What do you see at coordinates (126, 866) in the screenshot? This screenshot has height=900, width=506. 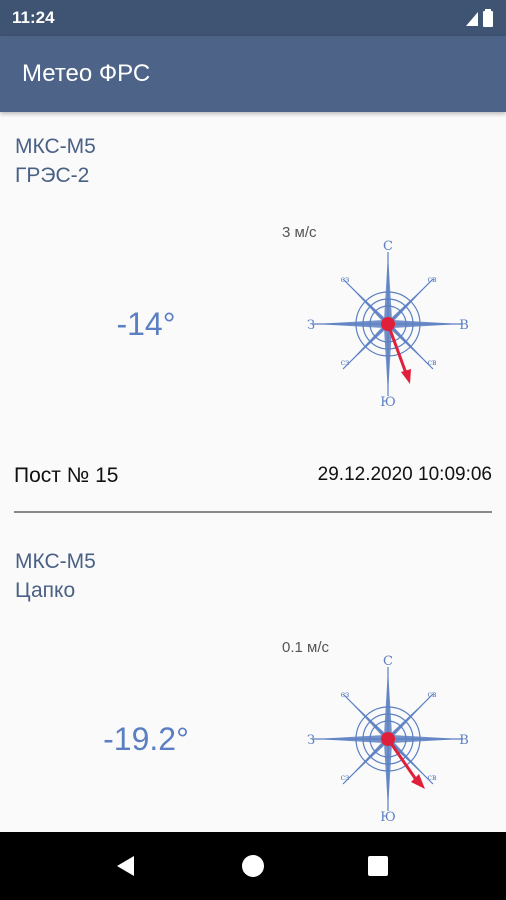 I see `back-icon` at bounding box center [126, 866].